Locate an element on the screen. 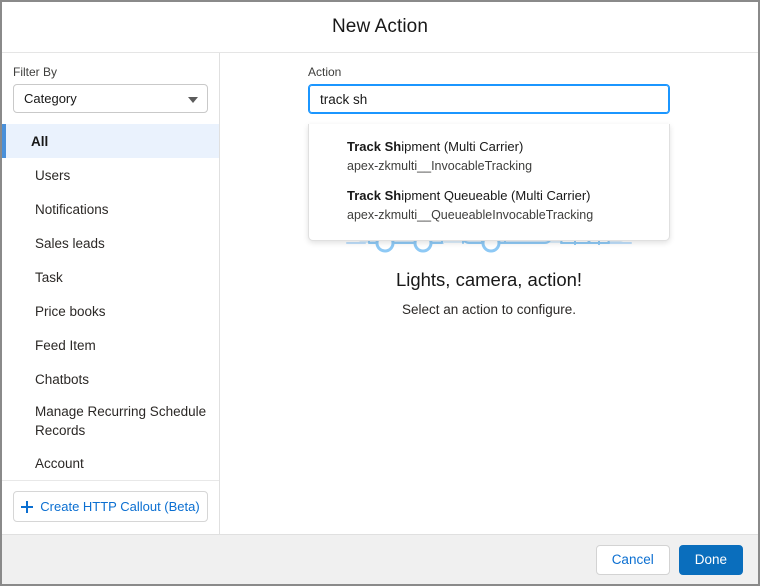  suggestion-title: Track Shipment Queueable (Multi Carrier) is located at coordinates (501, 196).